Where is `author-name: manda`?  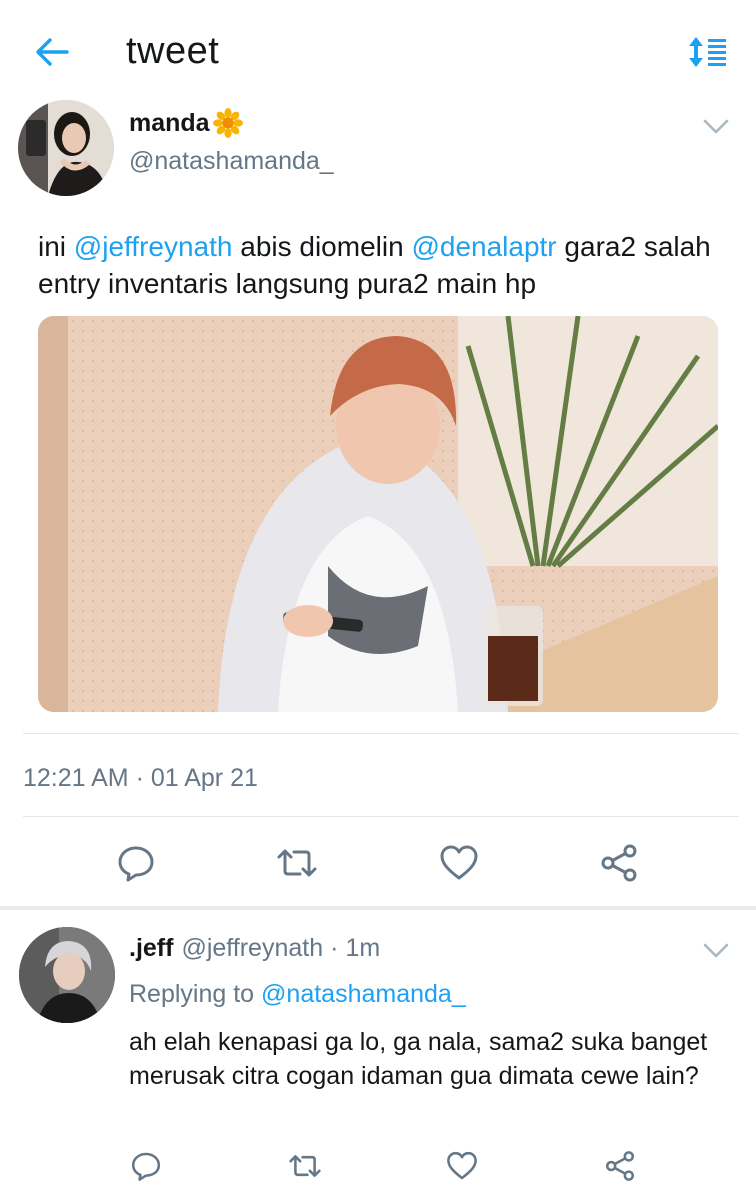 author-name: manda is located at coordinates (186, 123).